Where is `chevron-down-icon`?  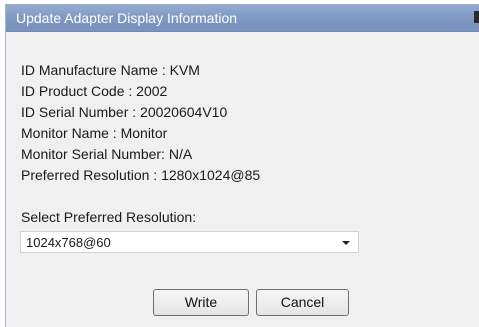 chevron-down-icon is located at coordinates (346, 243).